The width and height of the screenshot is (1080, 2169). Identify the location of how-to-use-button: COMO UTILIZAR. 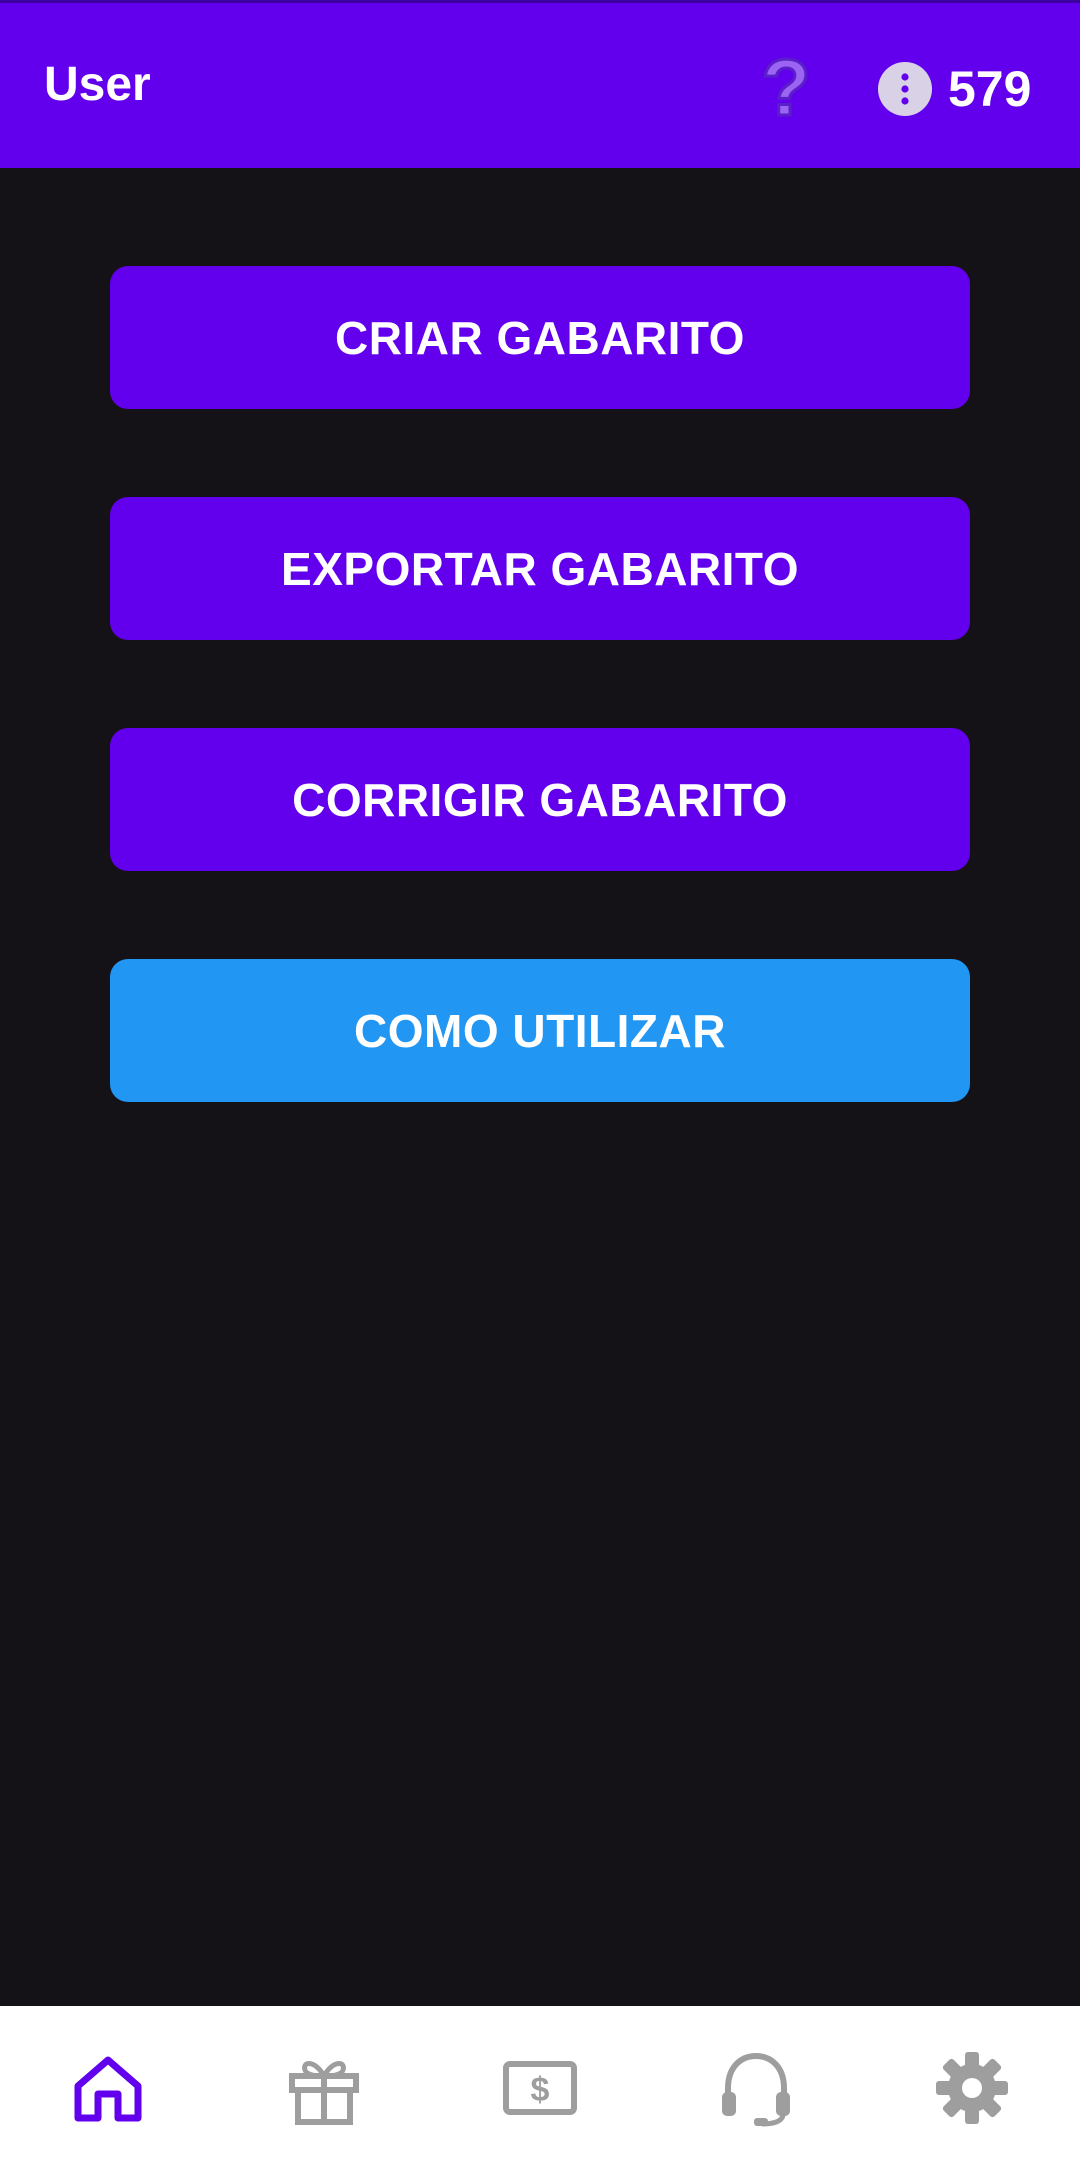
(540, 1030).